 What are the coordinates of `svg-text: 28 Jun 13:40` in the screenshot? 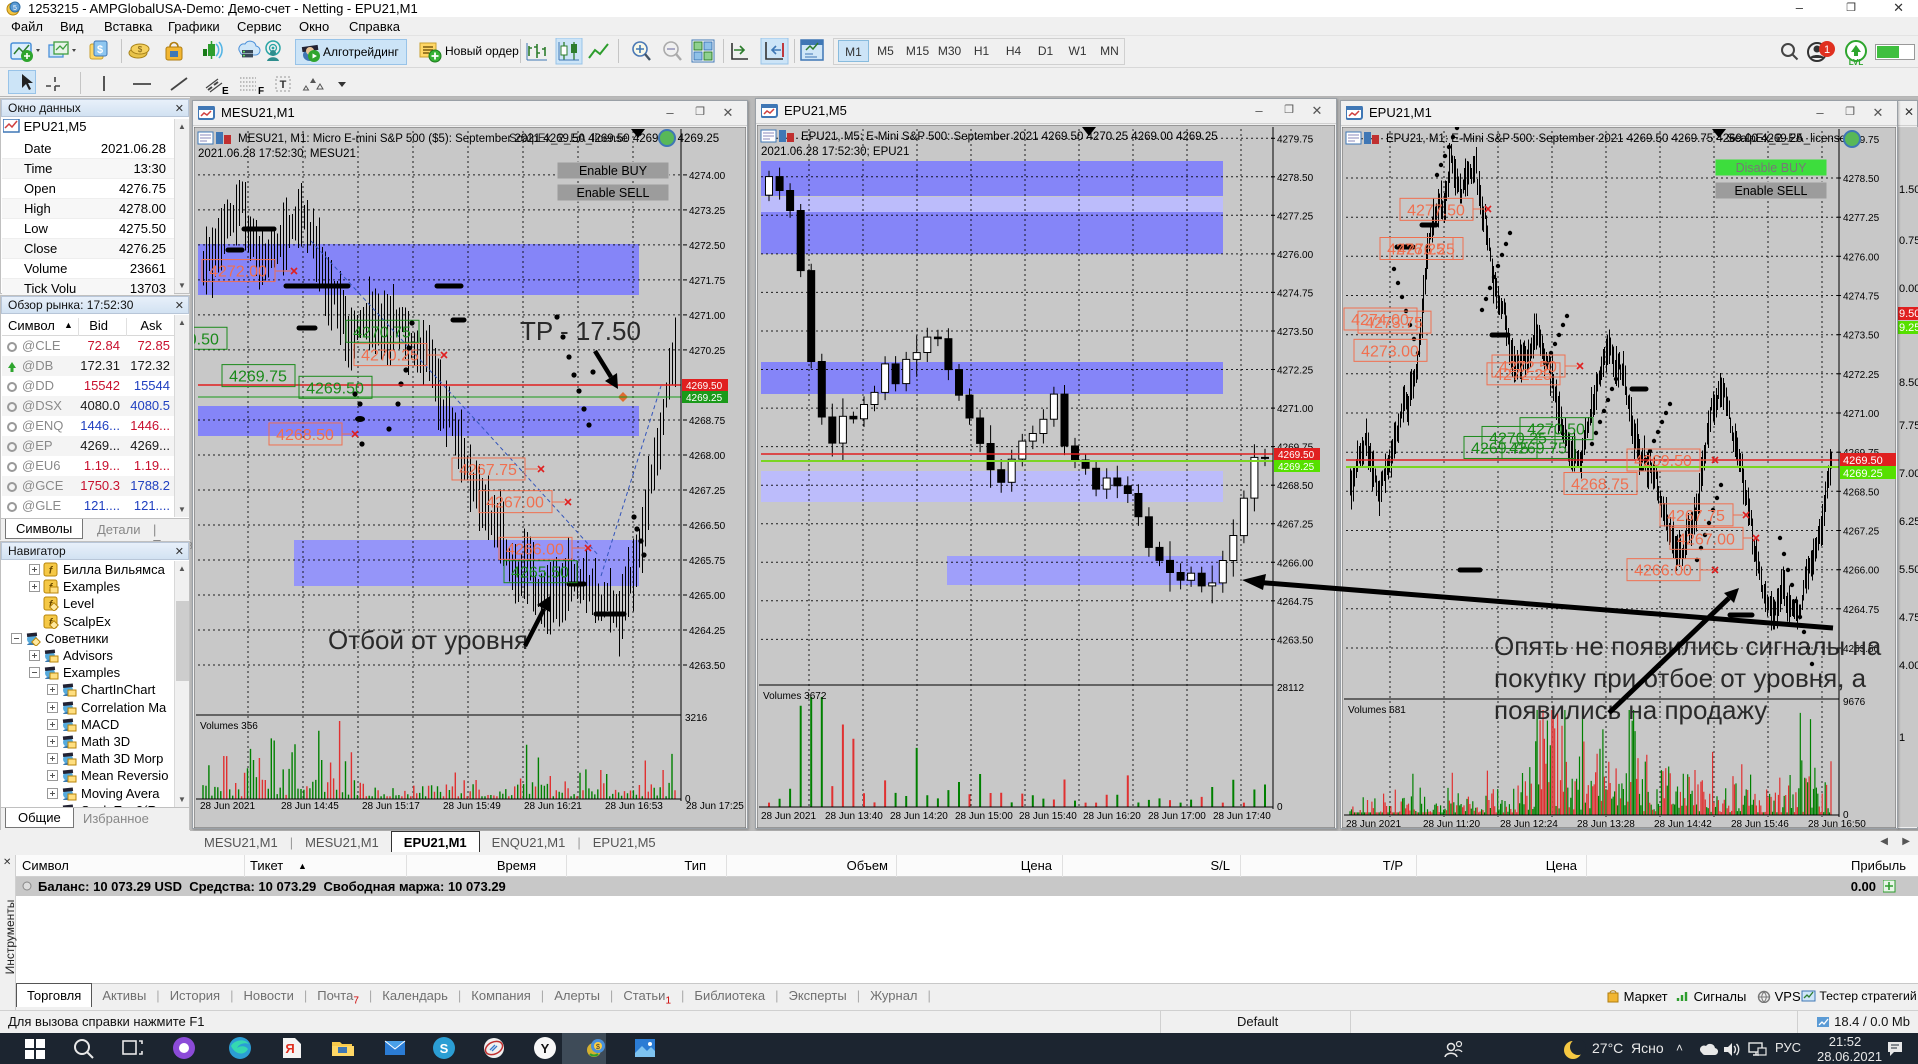 It's located at (854, 816).